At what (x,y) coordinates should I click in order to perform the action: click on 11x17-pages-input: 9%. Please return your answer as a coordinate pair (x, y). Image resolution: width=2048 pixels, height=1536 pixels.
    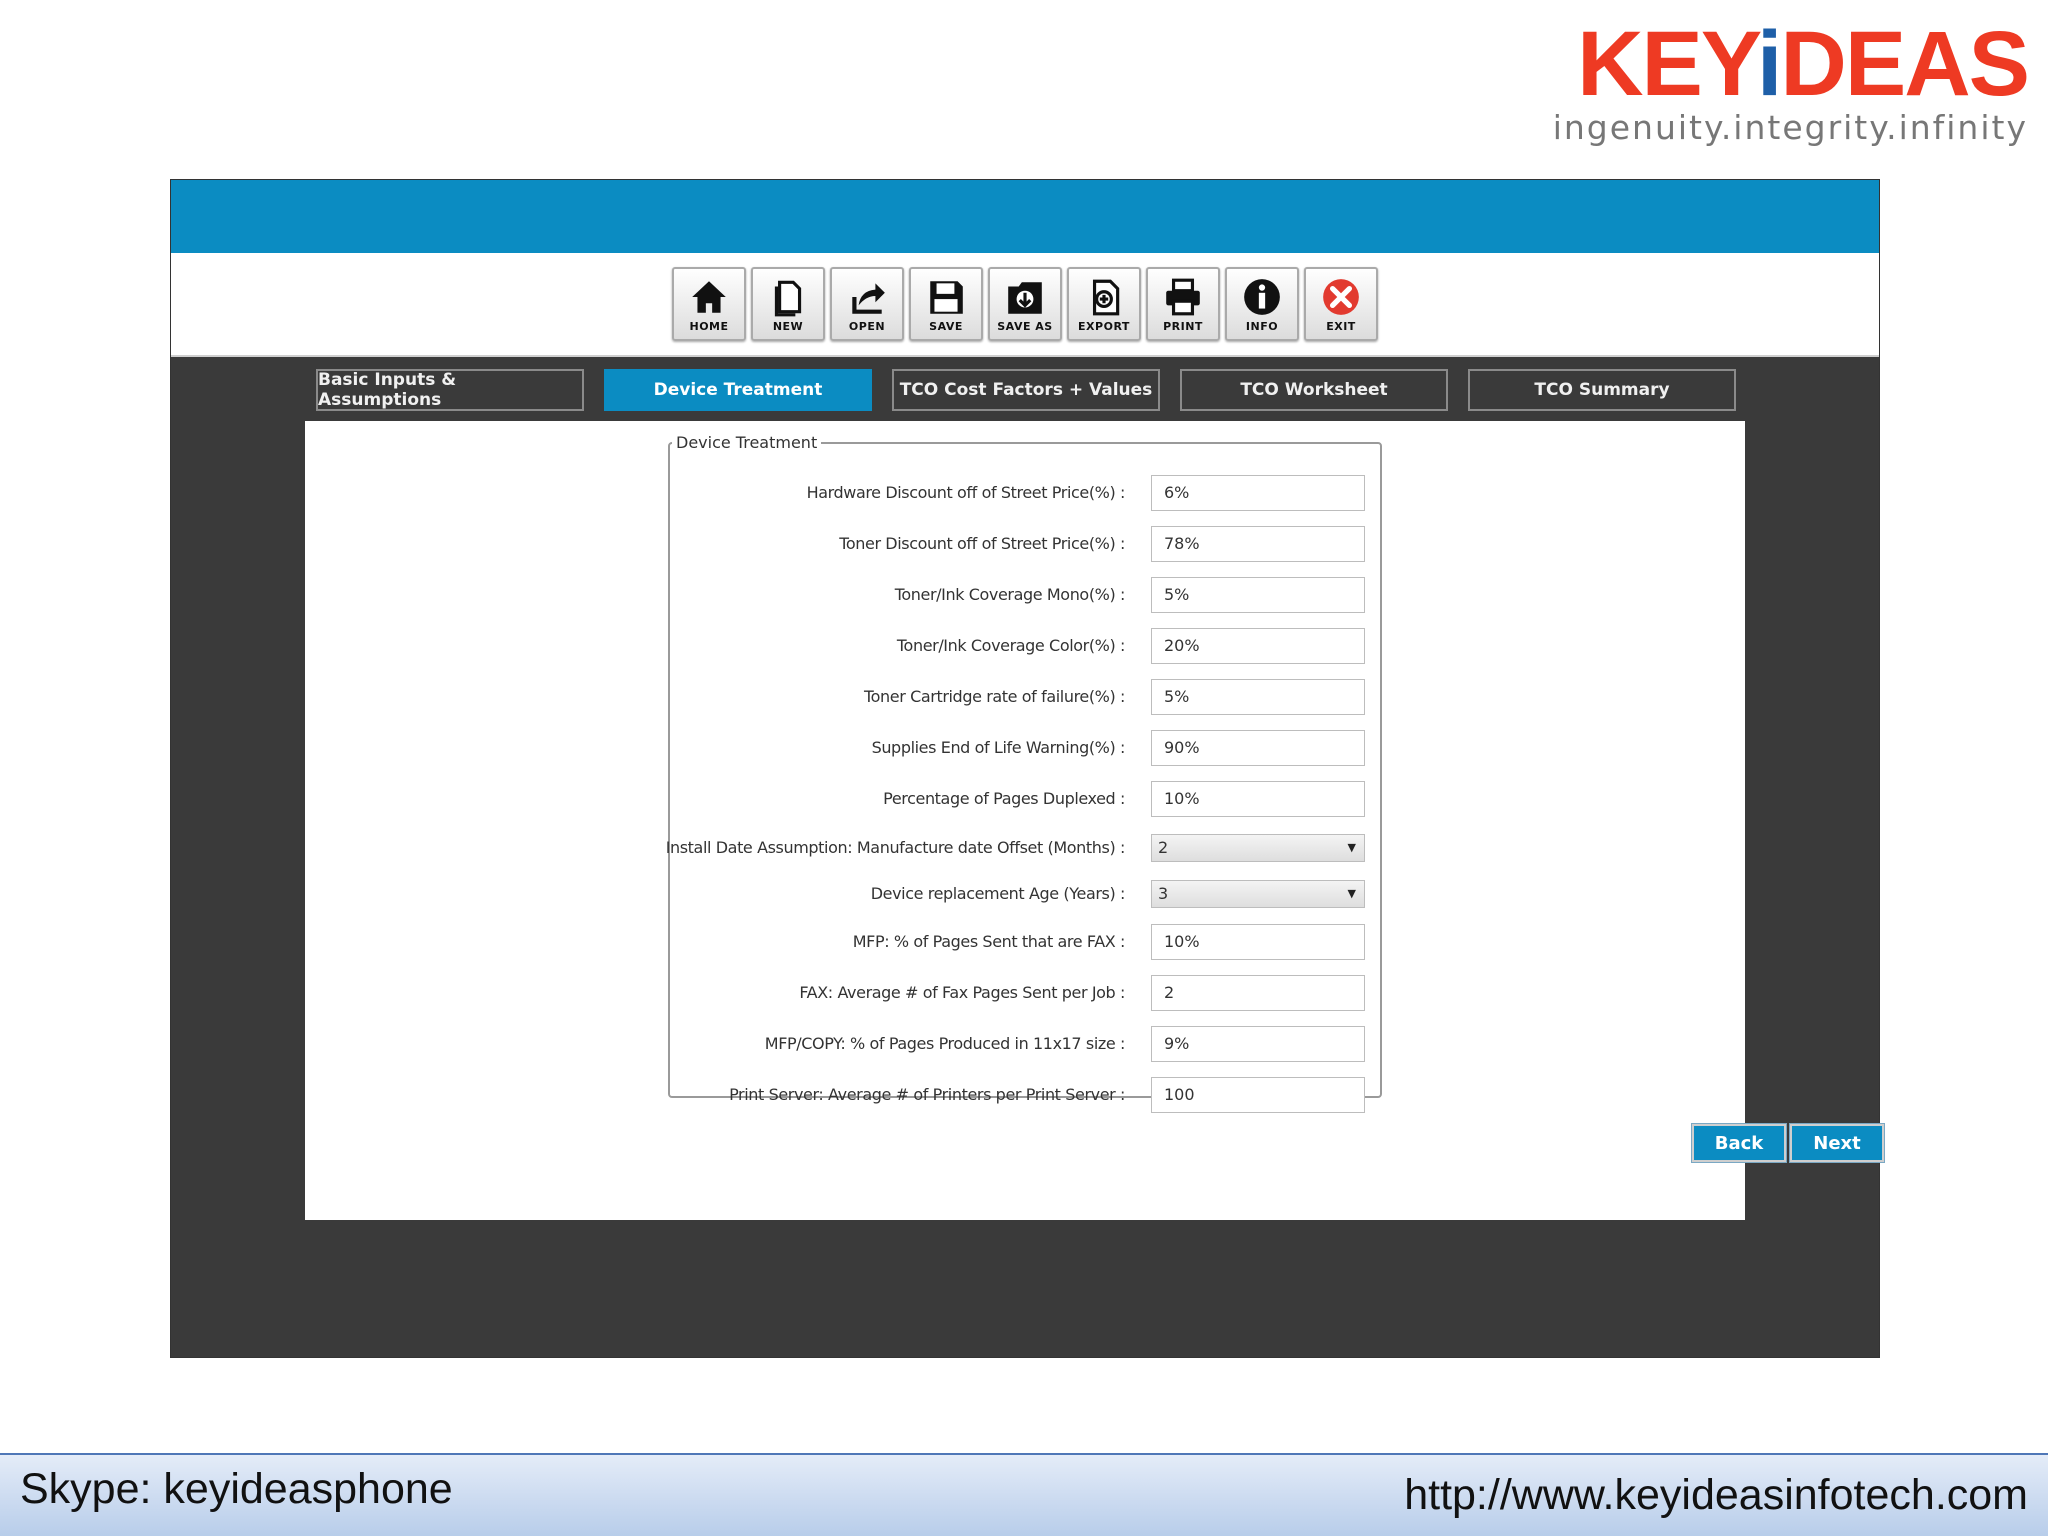
    Looking at the image, I should click on (1258, 1044).